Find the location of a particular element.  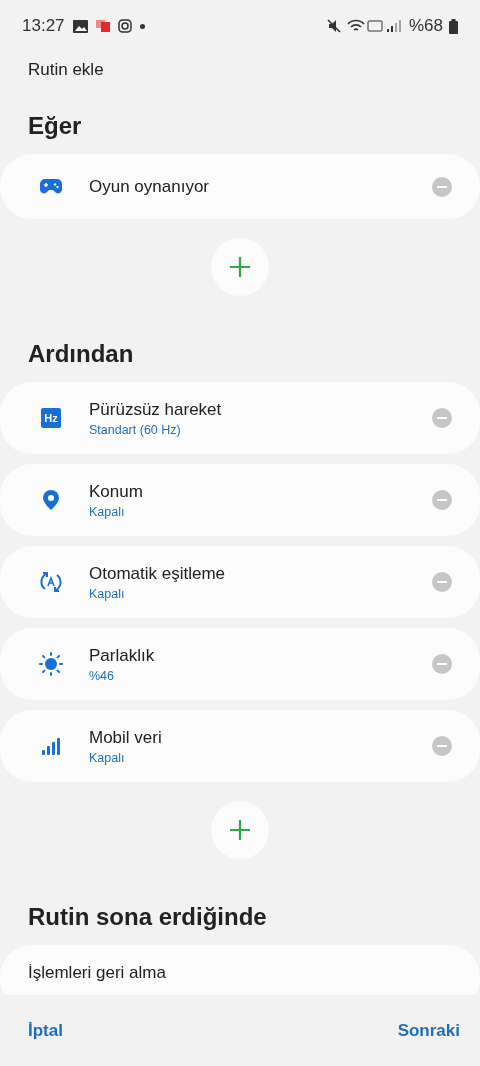

item-label: Konum is located at coordinates (116, 491).